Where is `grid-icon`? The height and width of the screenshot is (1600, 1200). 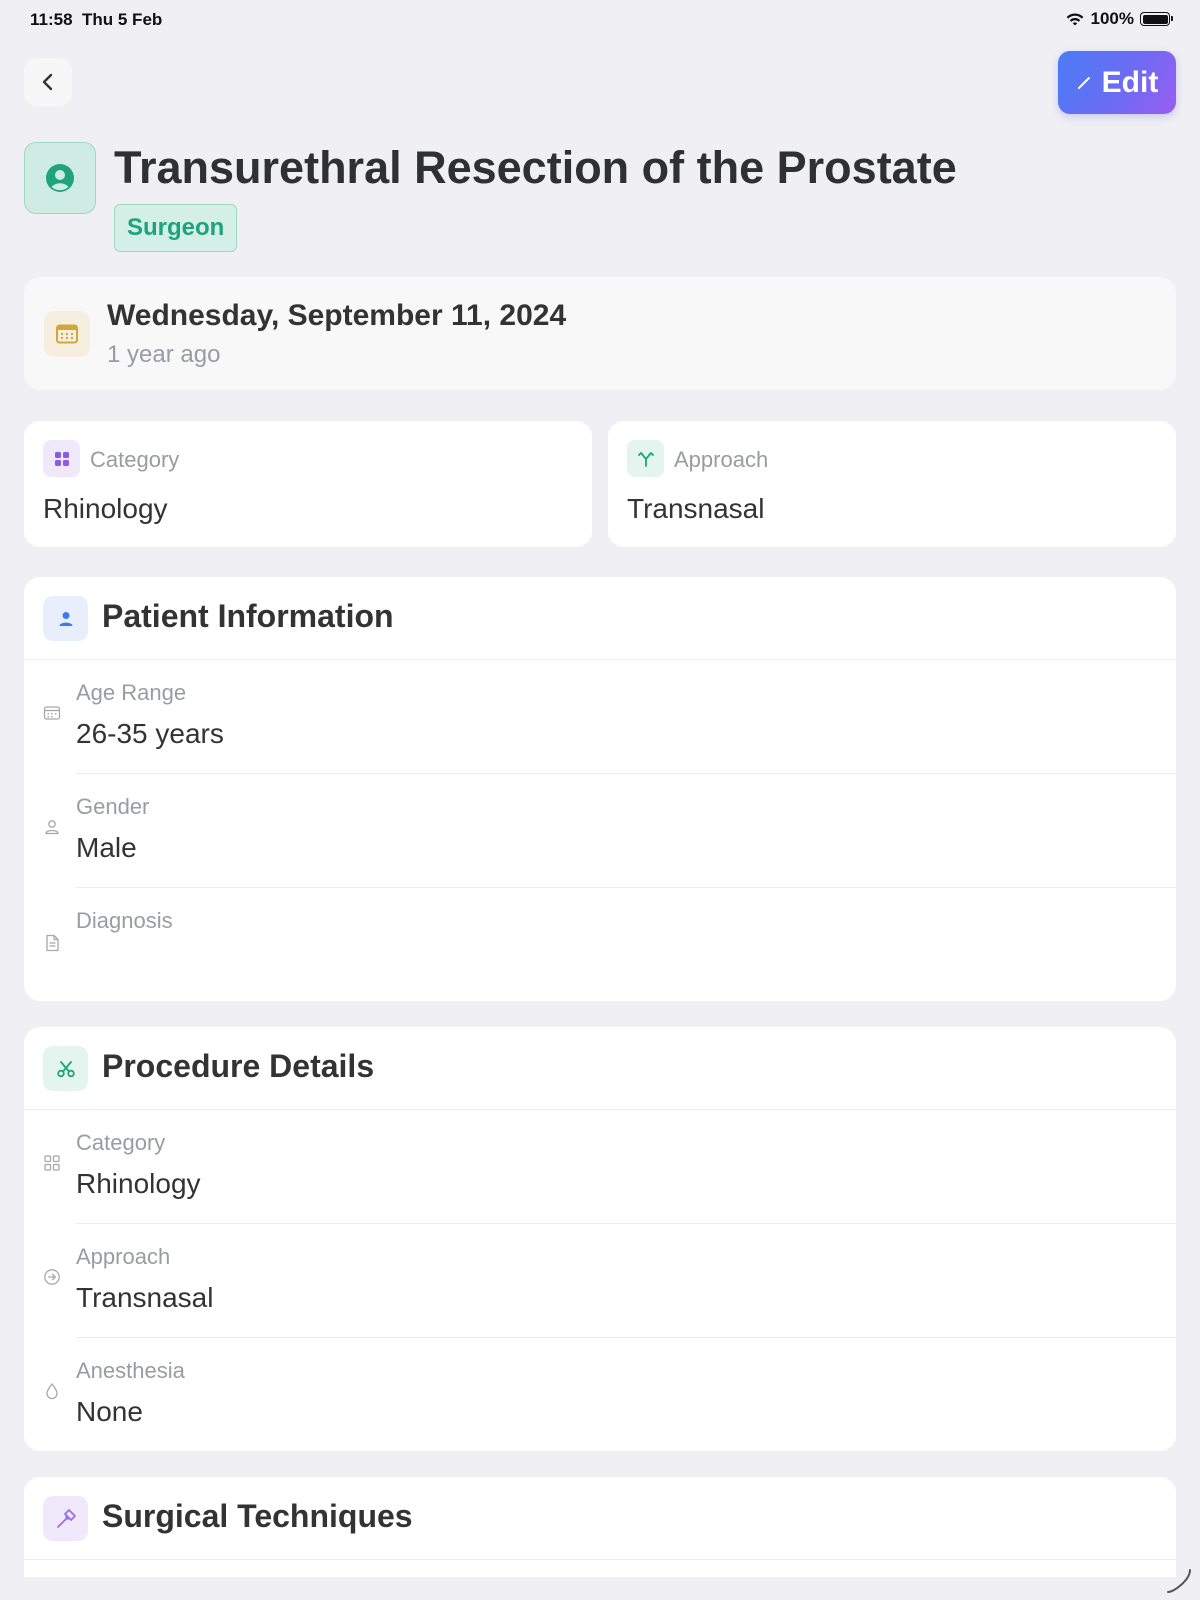 grid-icon is located at coordinates (61, 458).